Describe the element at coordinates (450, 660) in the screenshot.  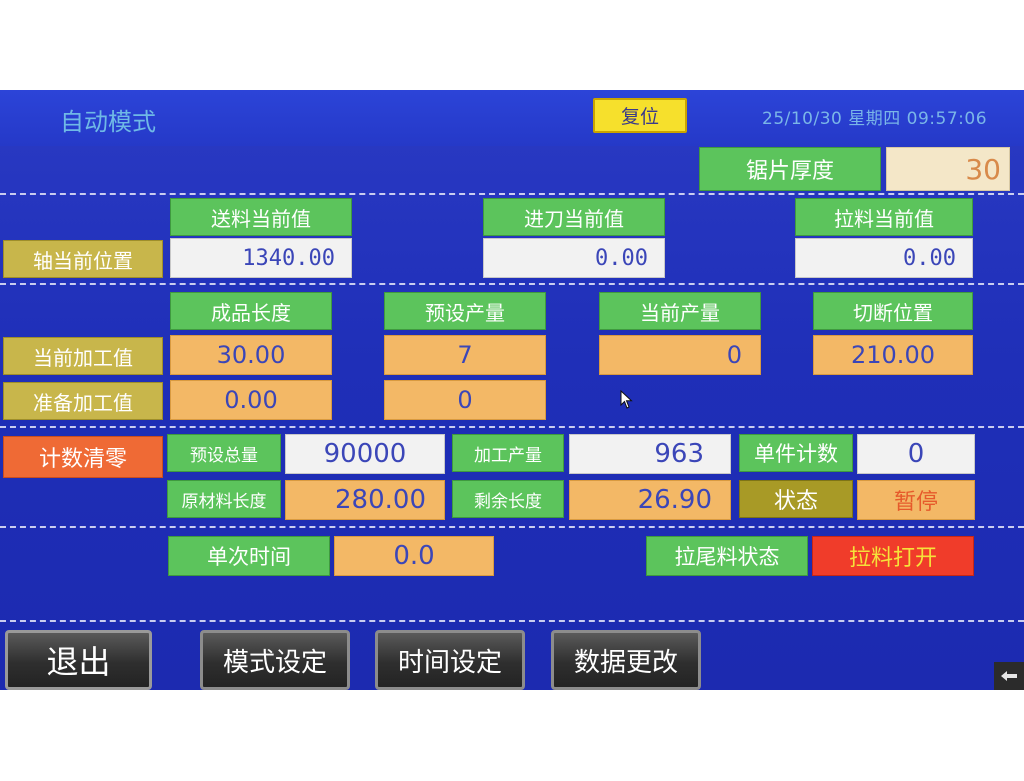
I see `time-setting-button: 时间设定` at that location.